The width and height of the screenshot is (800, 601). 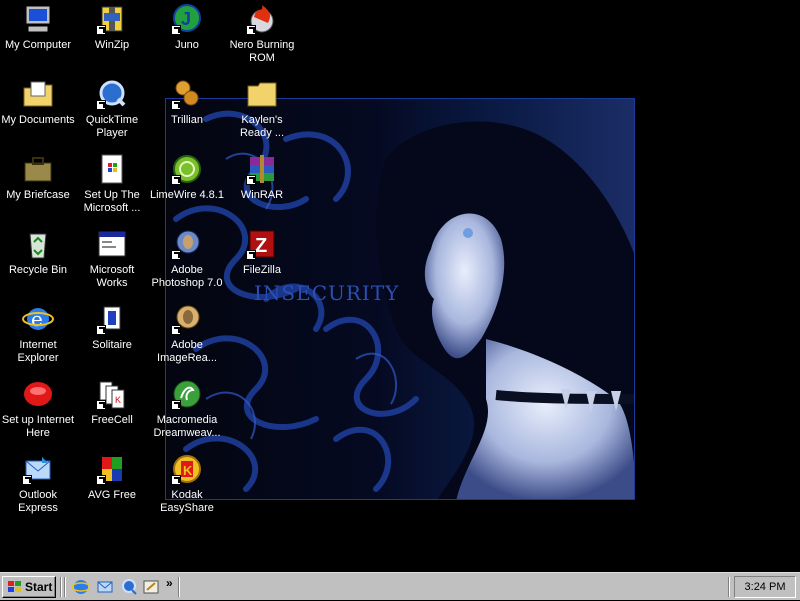 What do you see at coordinates (151, 587) in the screenshot?
I see `quick-launch-show-desktop-icon` at bounding box center [151, 587].